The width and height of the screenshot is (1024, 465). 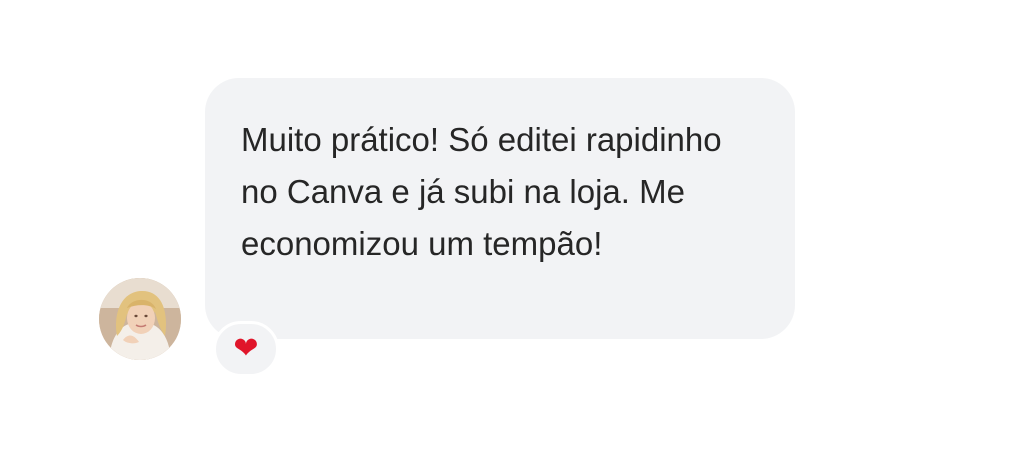 I want to click on avatar, so click(x=140, y=319).